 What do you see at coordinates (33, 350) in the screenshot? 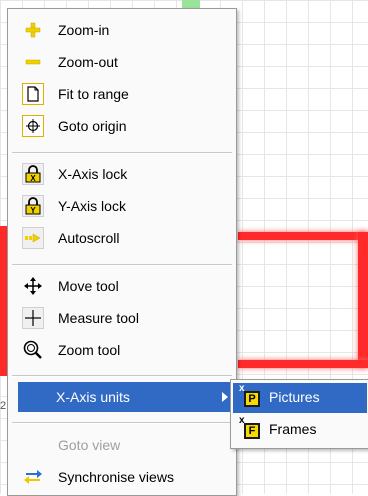
I see `zoom-tool-icon` at bounding box center [33, 350].